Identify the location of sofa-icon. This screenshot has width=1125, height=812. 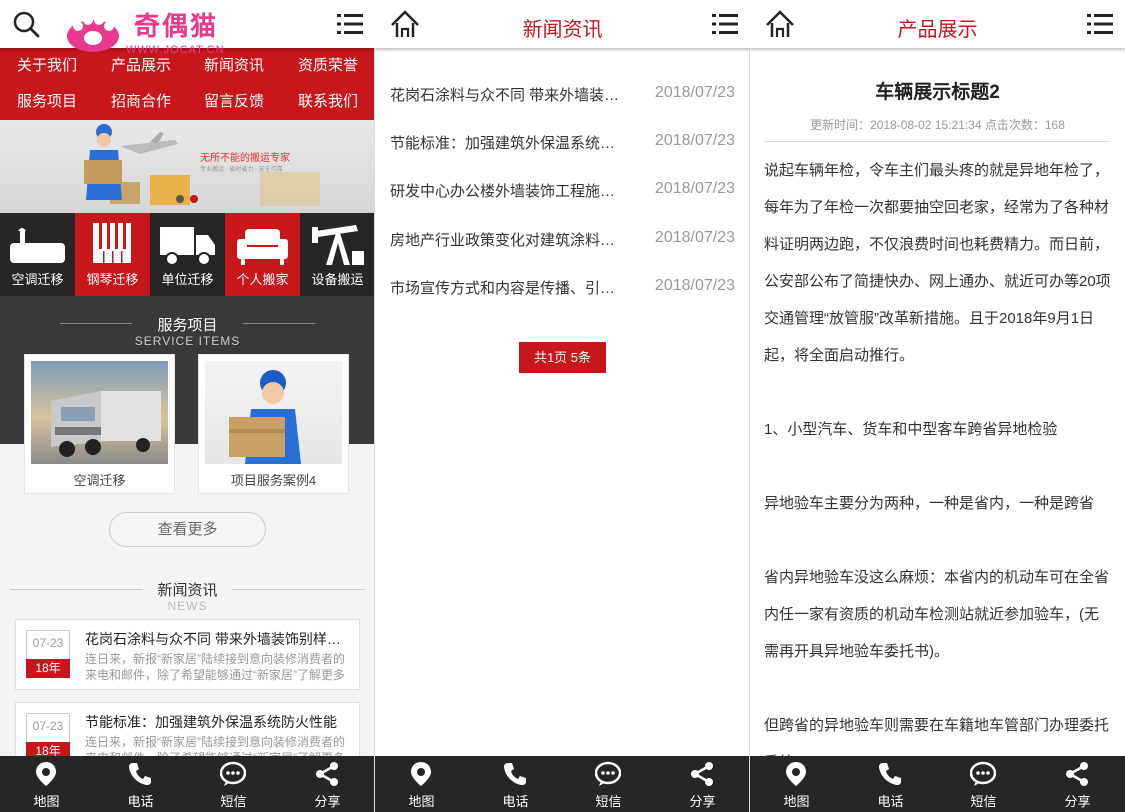
(262, 247).